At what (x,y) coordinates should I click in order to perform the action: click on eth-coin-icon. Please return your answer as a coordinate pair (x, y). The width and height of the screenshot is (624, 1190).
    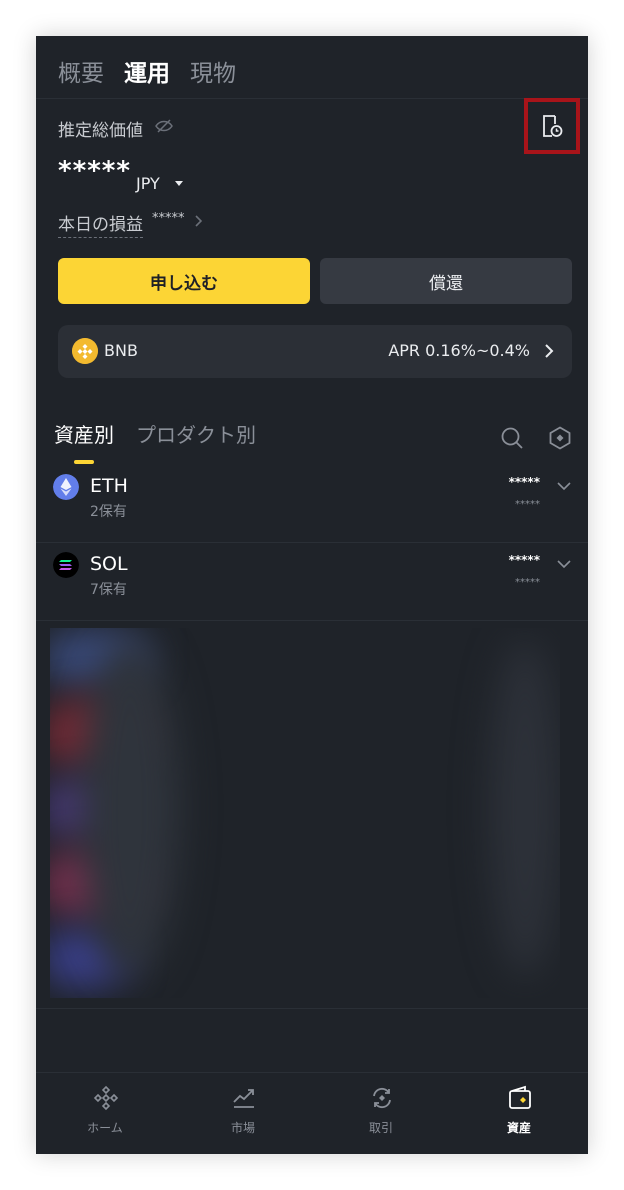
    Looking at the image, I should click on (66, 487).